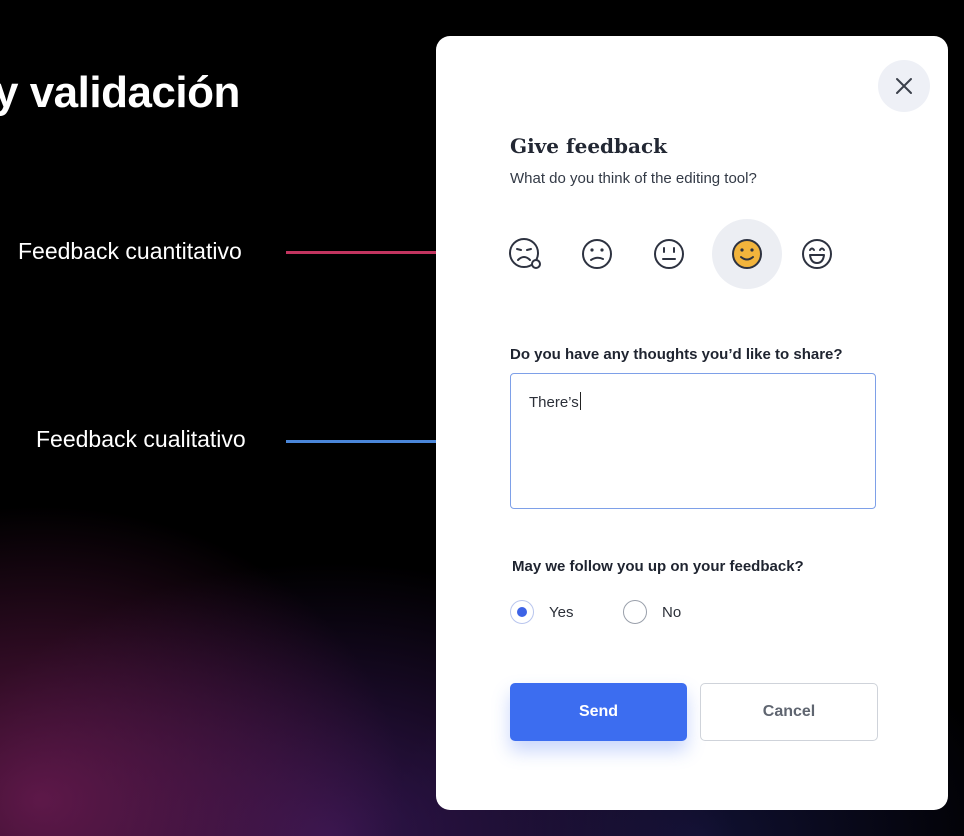 The height and width of the screenshot is (836, 964). What do you see at coordinates (580, 401) in the screenshot?
I see `text-caret` at bounding box center [580, 401].